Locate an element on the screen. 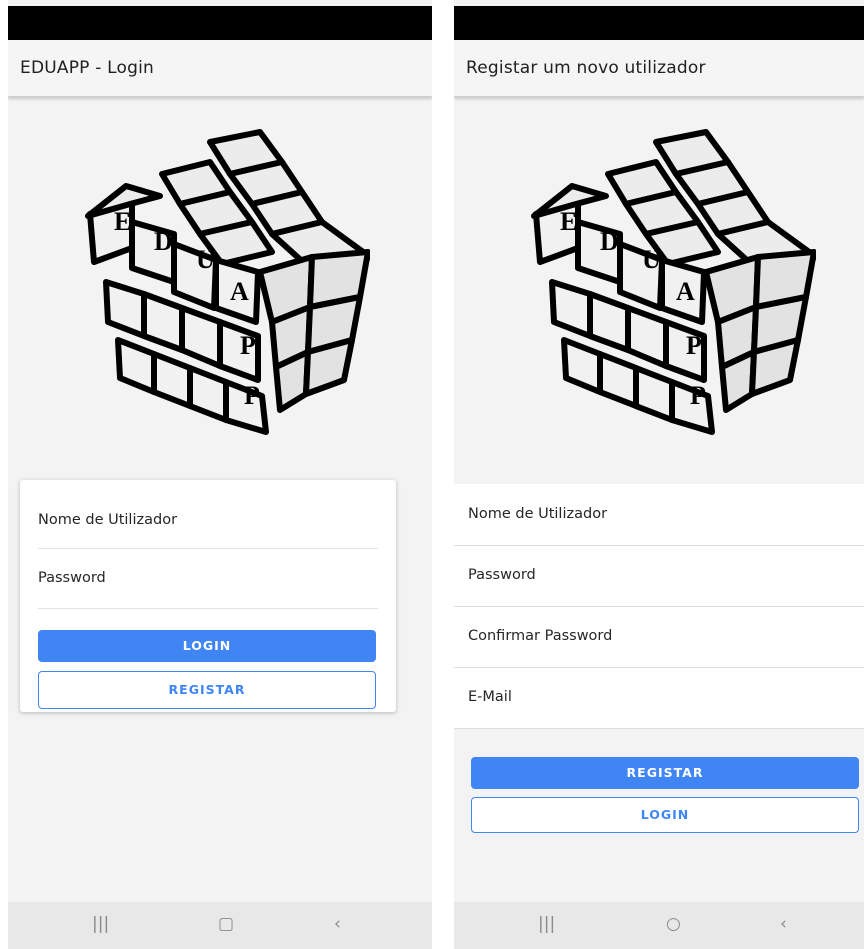 The height and width of the screenshot is (949, 864). system-nav-bar: ||| ○ ‹ is located at coordinates (659, 925).